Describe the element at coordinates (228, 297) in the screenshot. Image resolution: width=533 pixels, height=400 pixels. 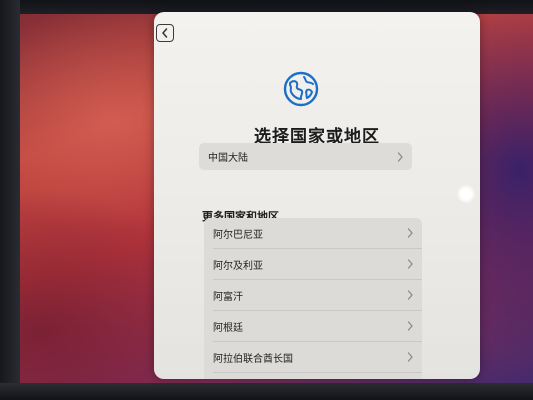
I see `country-name: 阿富汗` at that location.